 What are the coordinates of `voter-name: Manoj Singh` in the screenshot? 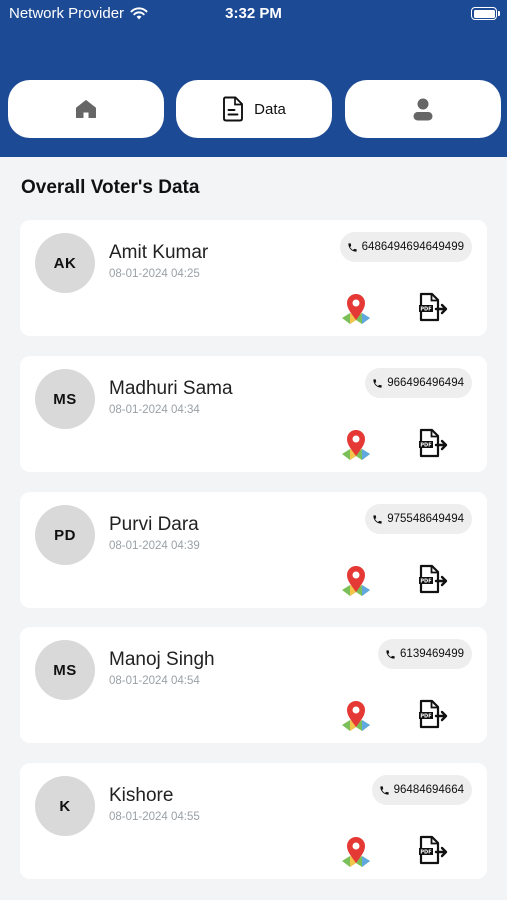 It's located at (162, 659).